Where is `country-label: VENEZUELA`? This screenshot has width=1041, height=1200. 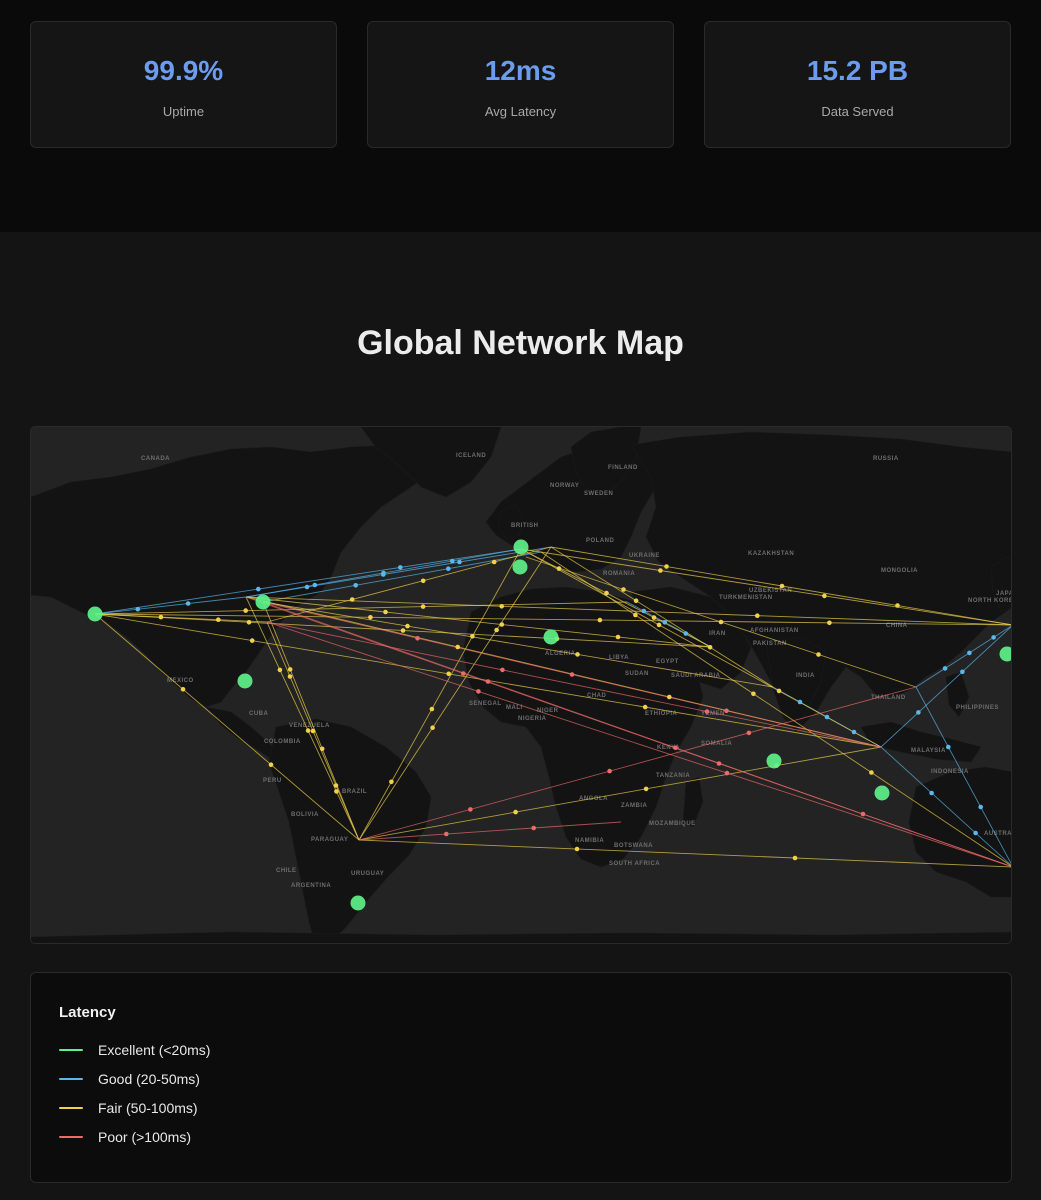
country-label: VENEZUELA is located at coordinates (309, 726).